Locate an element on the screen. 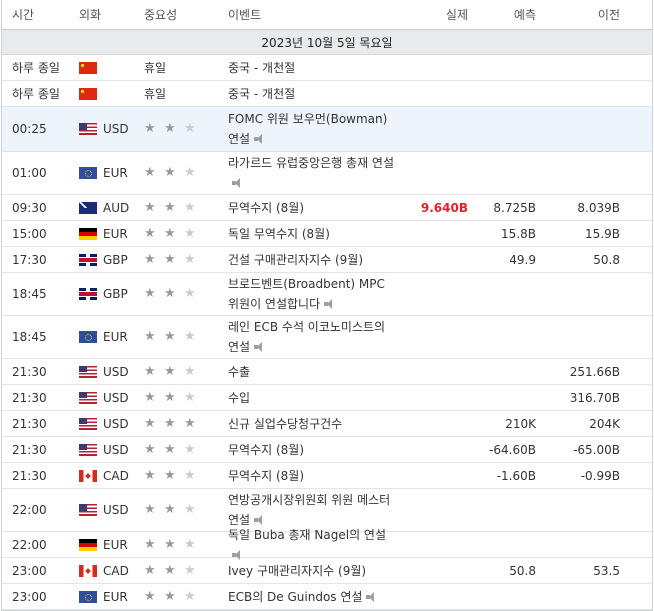 This screenshot has height=611, width=654. event-forecast: 50.8 is located at coordinates (522, 570).